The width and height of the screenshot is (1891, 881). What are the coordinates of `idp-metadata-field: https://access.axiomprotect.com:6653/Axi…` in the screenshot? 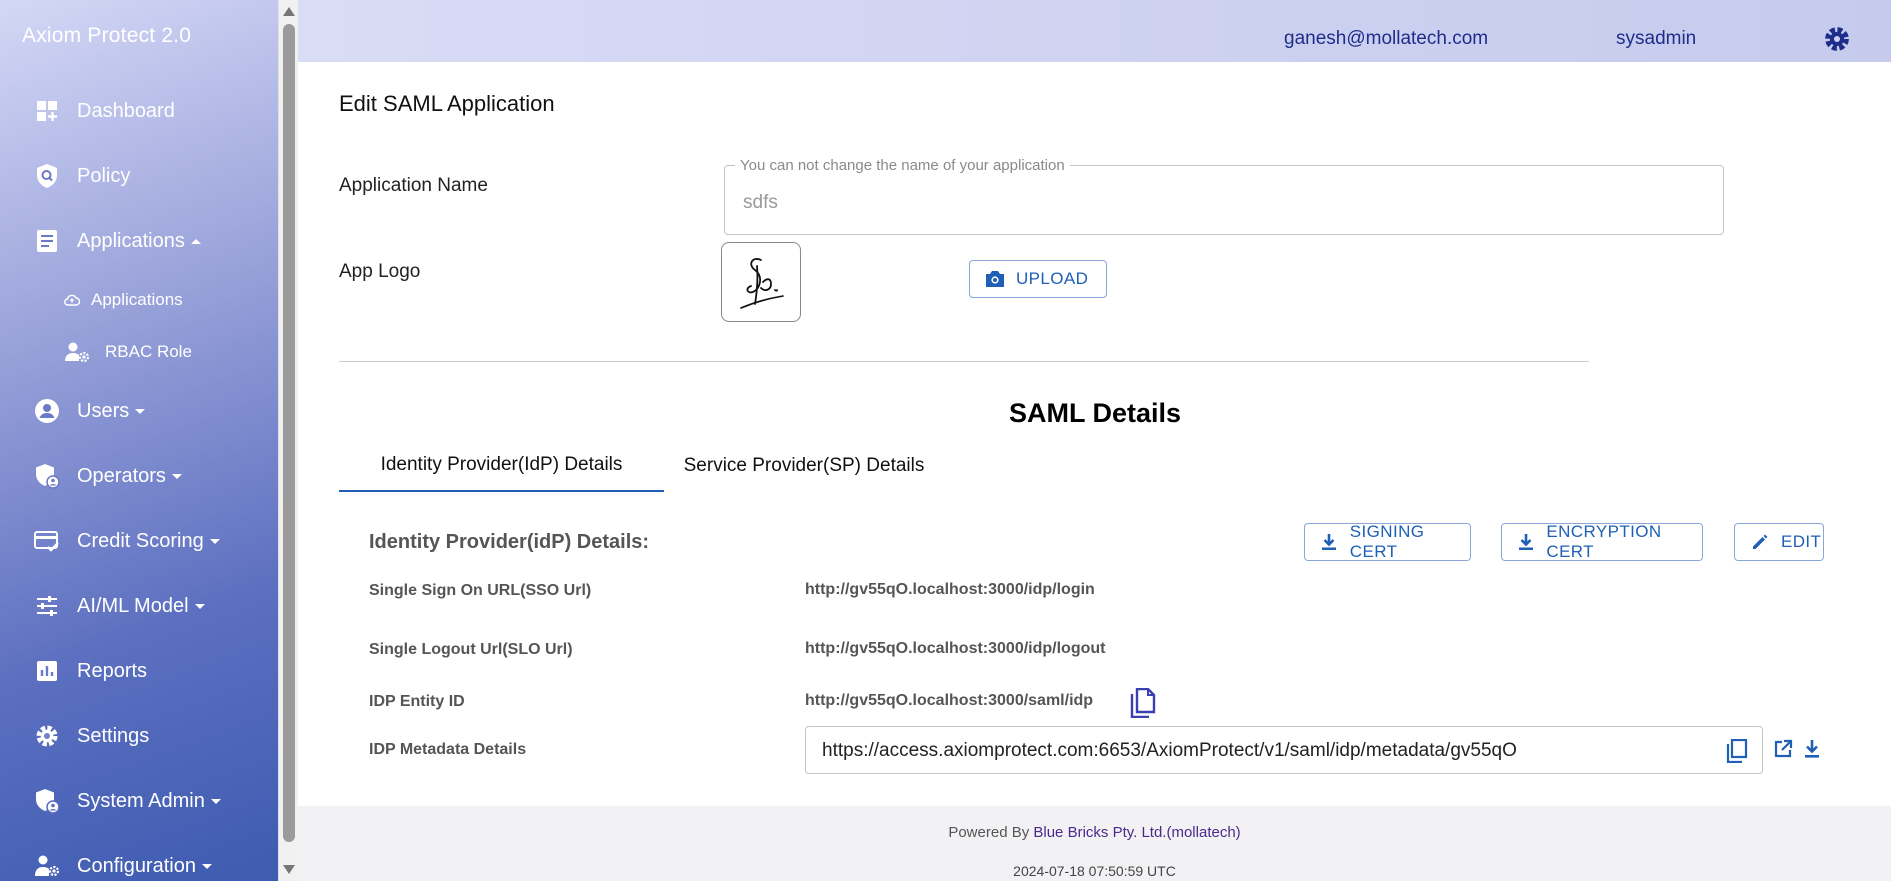 It's located at (1284, 750).